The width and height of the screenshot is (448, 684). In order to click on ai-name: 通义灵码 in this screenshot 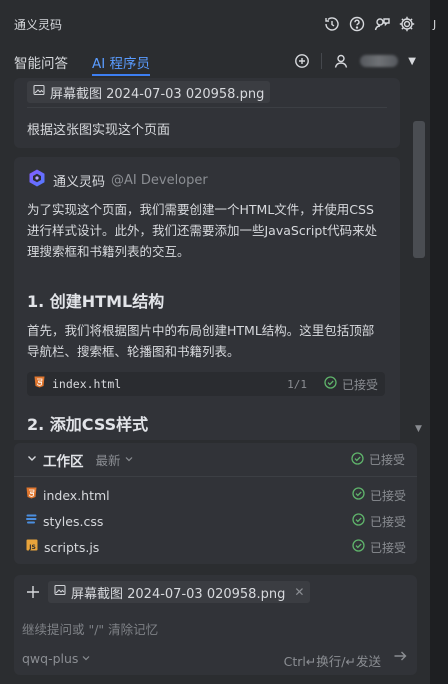, I will do `click(79, 182)`.